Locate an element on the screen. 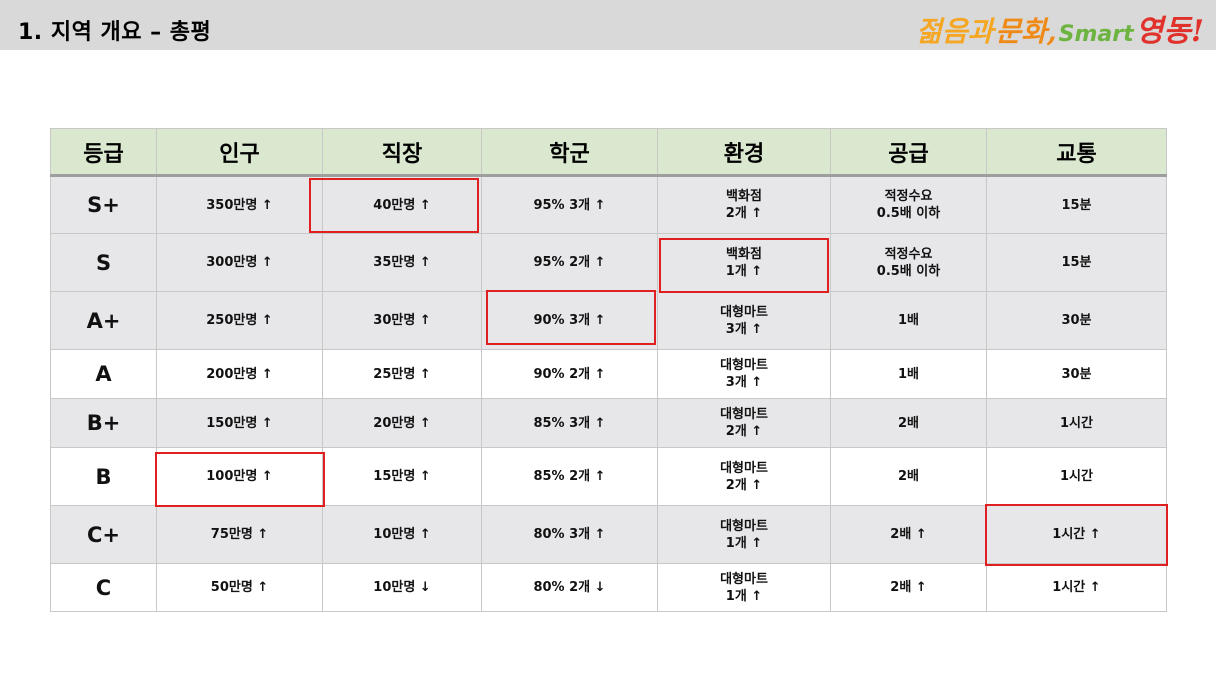 The width and height of the screenshot is (1216, 684). page-title: 1. 지역 개요 – 총평 is located at coordinates (115, 32).